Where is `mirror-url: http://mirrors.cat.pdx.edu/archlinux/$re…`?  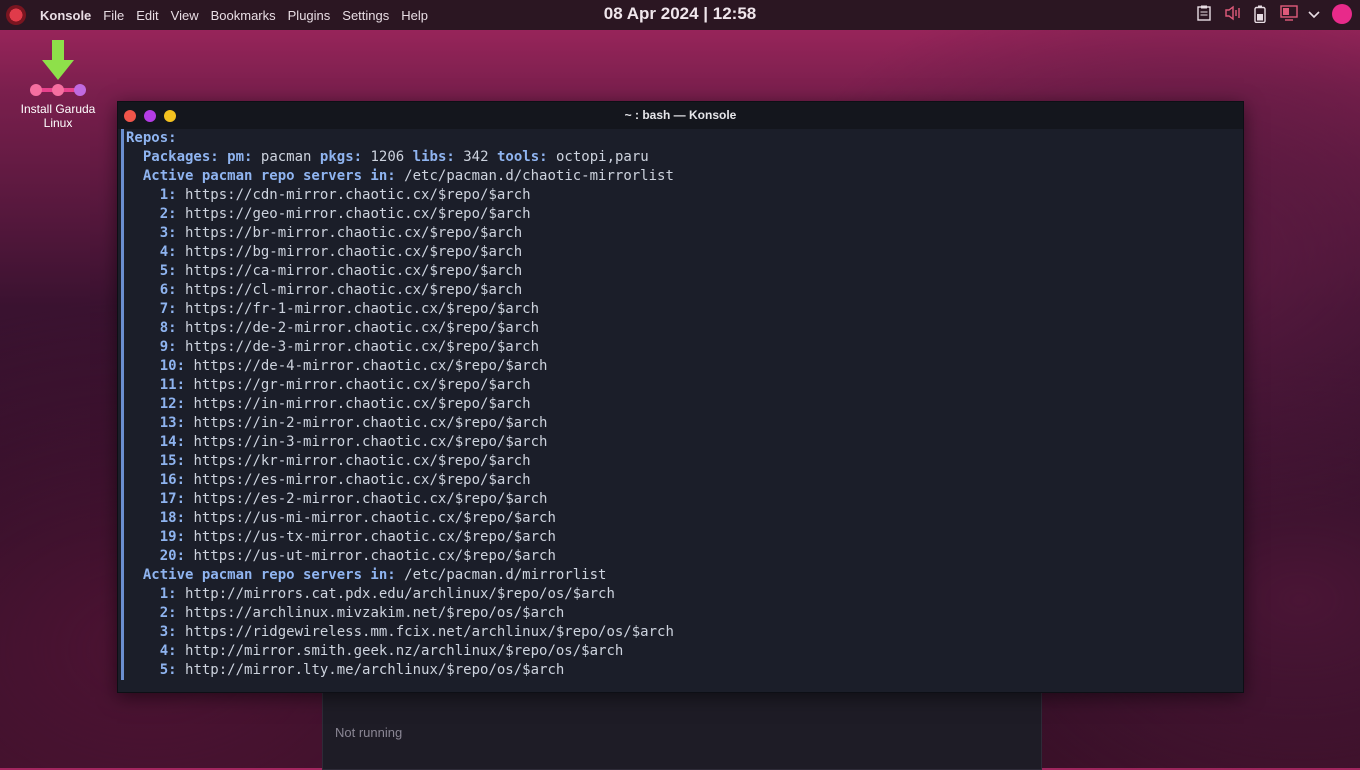
mirror-url: http://mirrors.cat.pdx.edu/archlinux/$re… is located at coordinates (400, 594).